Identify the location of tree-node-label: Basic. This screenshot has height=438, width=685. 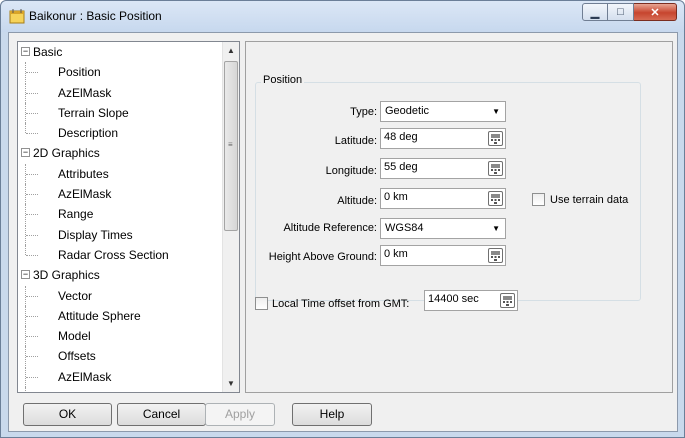
(48, 52).